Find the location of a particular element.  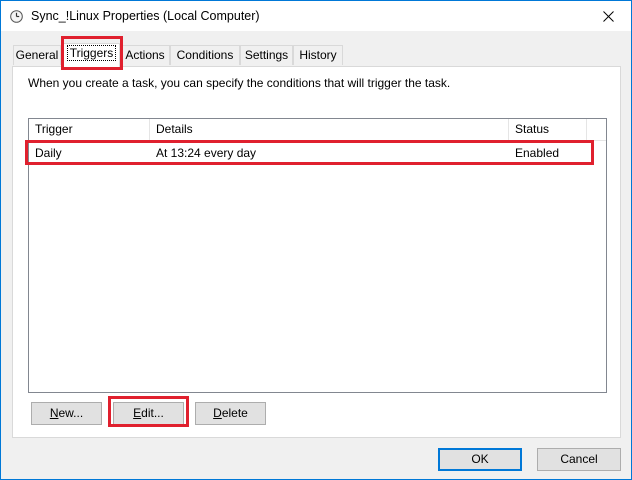

cell-trigger: Daily is located at coordinates (48, 153).